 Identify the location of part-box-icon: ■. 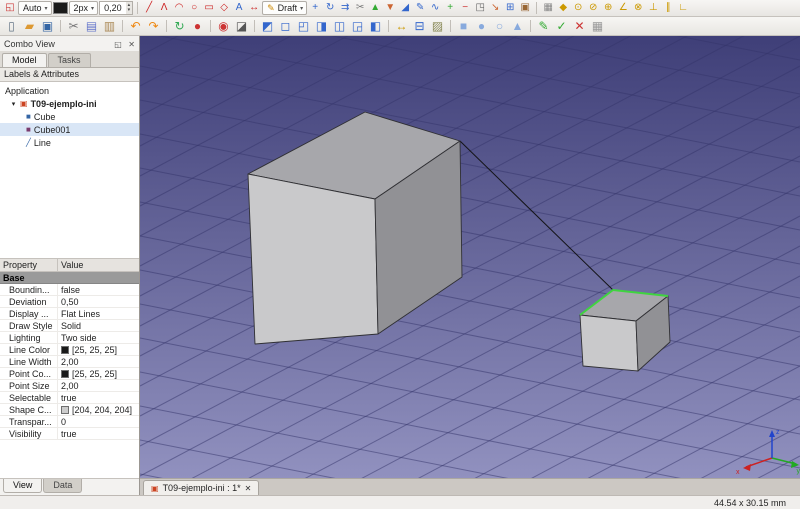
(463, 26).